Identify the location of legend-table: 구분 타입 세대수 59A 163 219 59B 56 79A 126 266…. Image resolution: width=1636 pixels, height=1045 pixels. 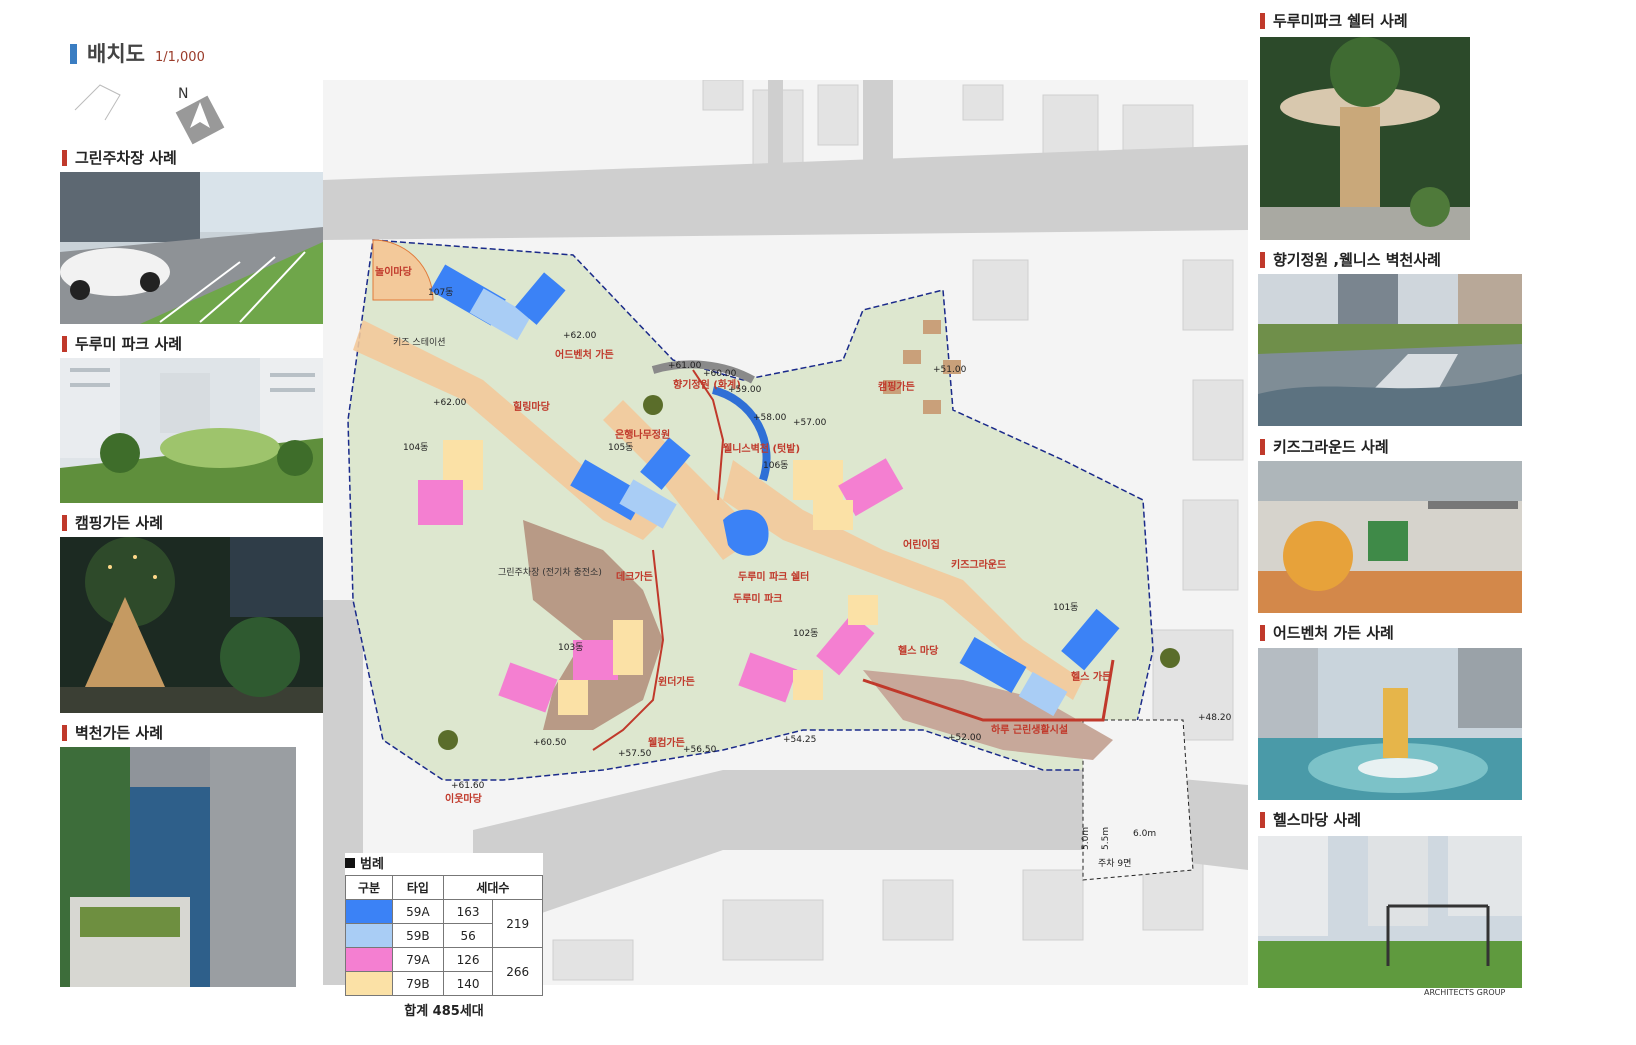
(444, 935).